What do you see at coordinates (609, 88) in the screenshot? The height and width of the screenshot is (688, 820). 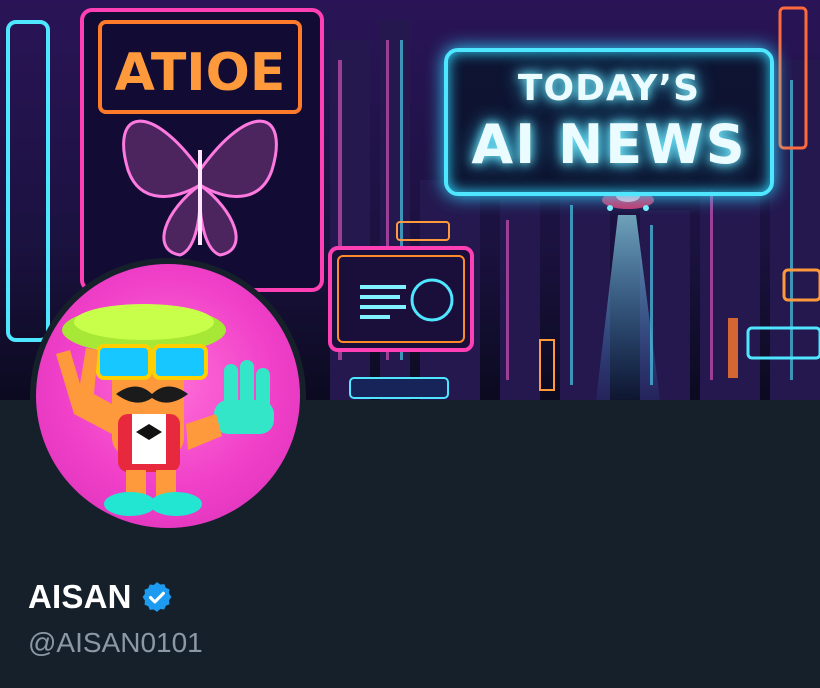 I see `sign-headline-top: TODAY’S` at bounding box center [609, 88].